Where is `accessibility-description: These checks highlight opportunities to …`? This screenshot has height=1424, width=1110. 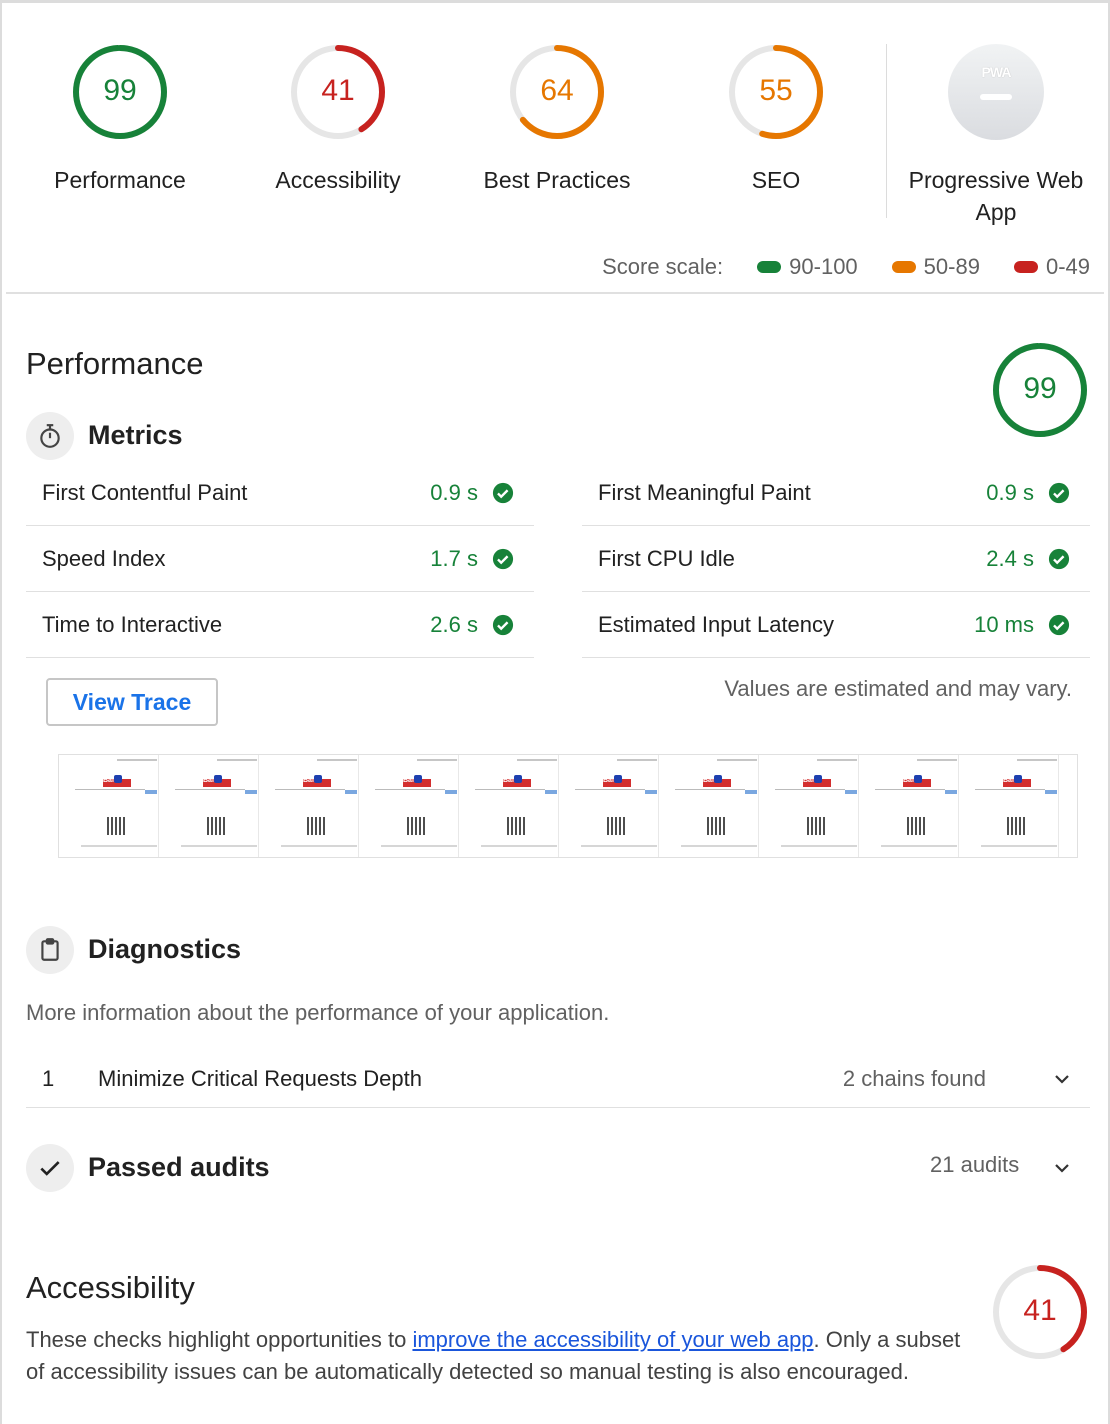 accessibility-description: These checks highlight opportunities to … is located at coordinates (501, 1356).